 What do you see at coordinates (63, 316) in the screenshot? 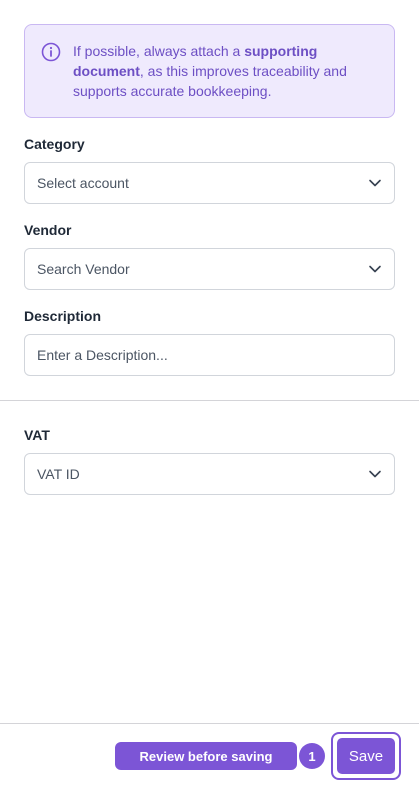
I see `description-label: Description` at bounding box center [63, 316].